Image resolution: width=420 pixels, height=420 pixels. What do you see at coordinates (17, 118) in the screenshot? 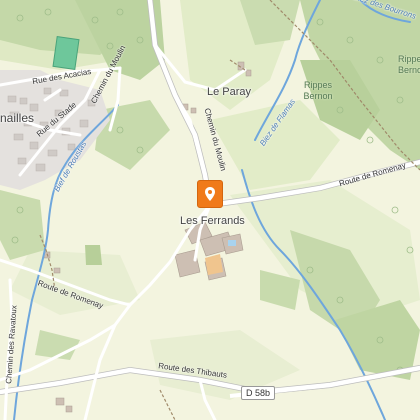
I see `place-label-town: nailles` at bounding box center [17, 118].